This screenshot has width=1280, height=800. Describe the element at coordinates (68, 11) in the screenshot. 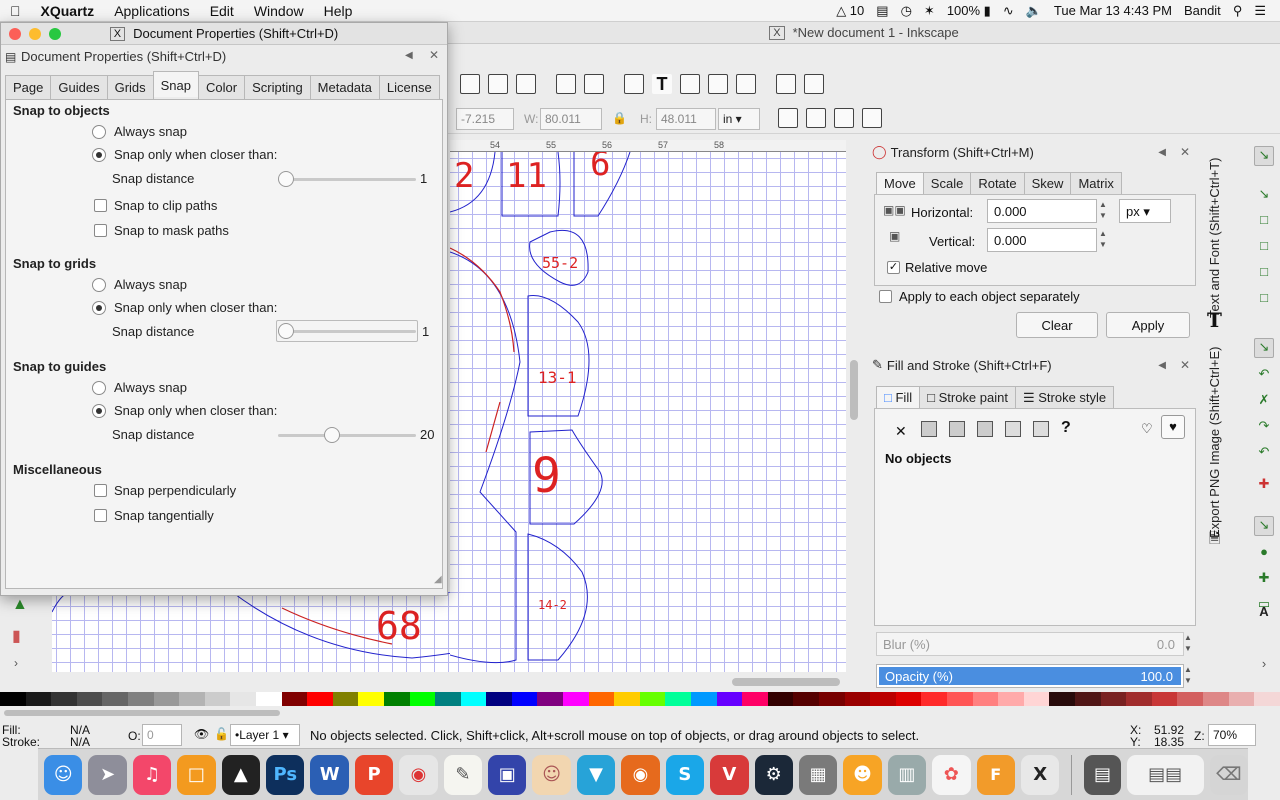

I see `menu-app-name: XQuartz` at that location.